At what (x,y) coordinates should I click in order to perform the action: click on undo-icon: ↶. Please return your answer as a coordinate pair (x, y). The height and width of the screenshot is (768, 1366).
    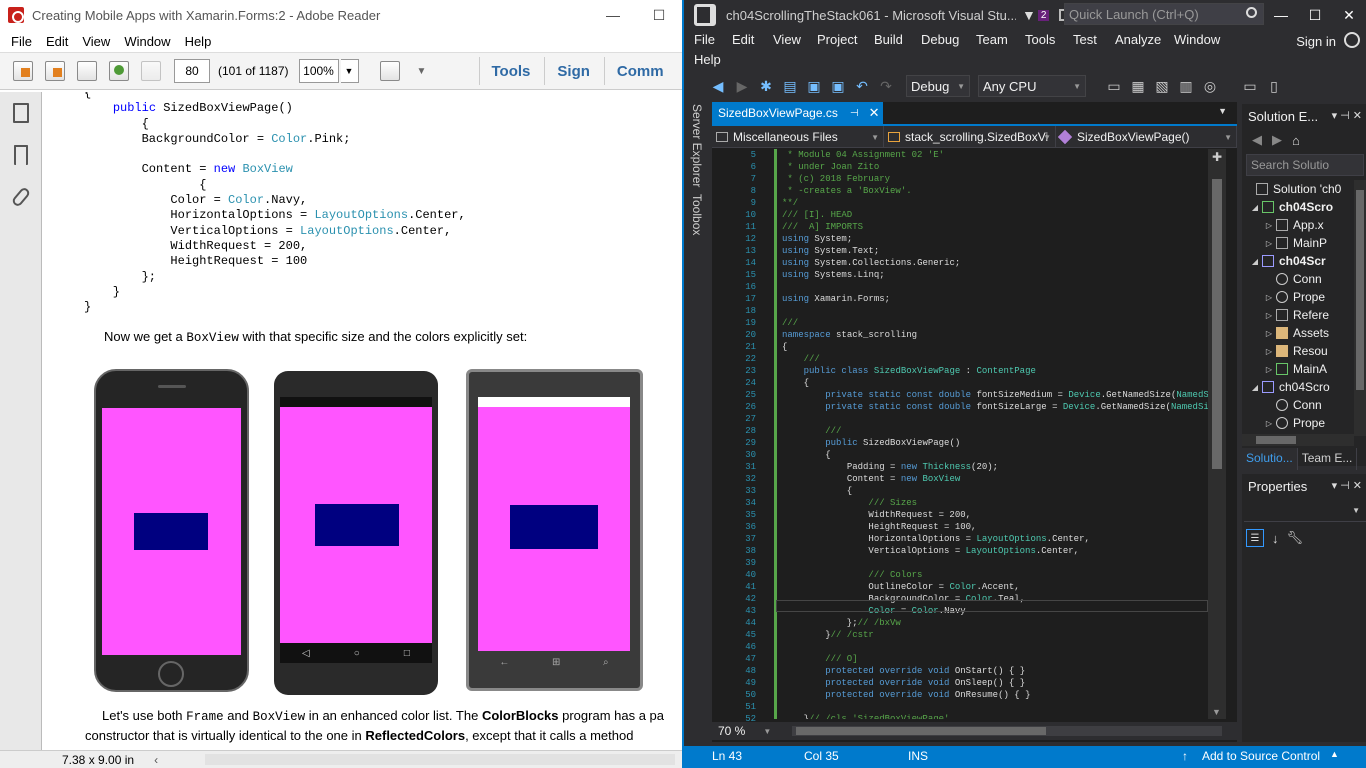
    Looking at the image, I should click on (862, 86).